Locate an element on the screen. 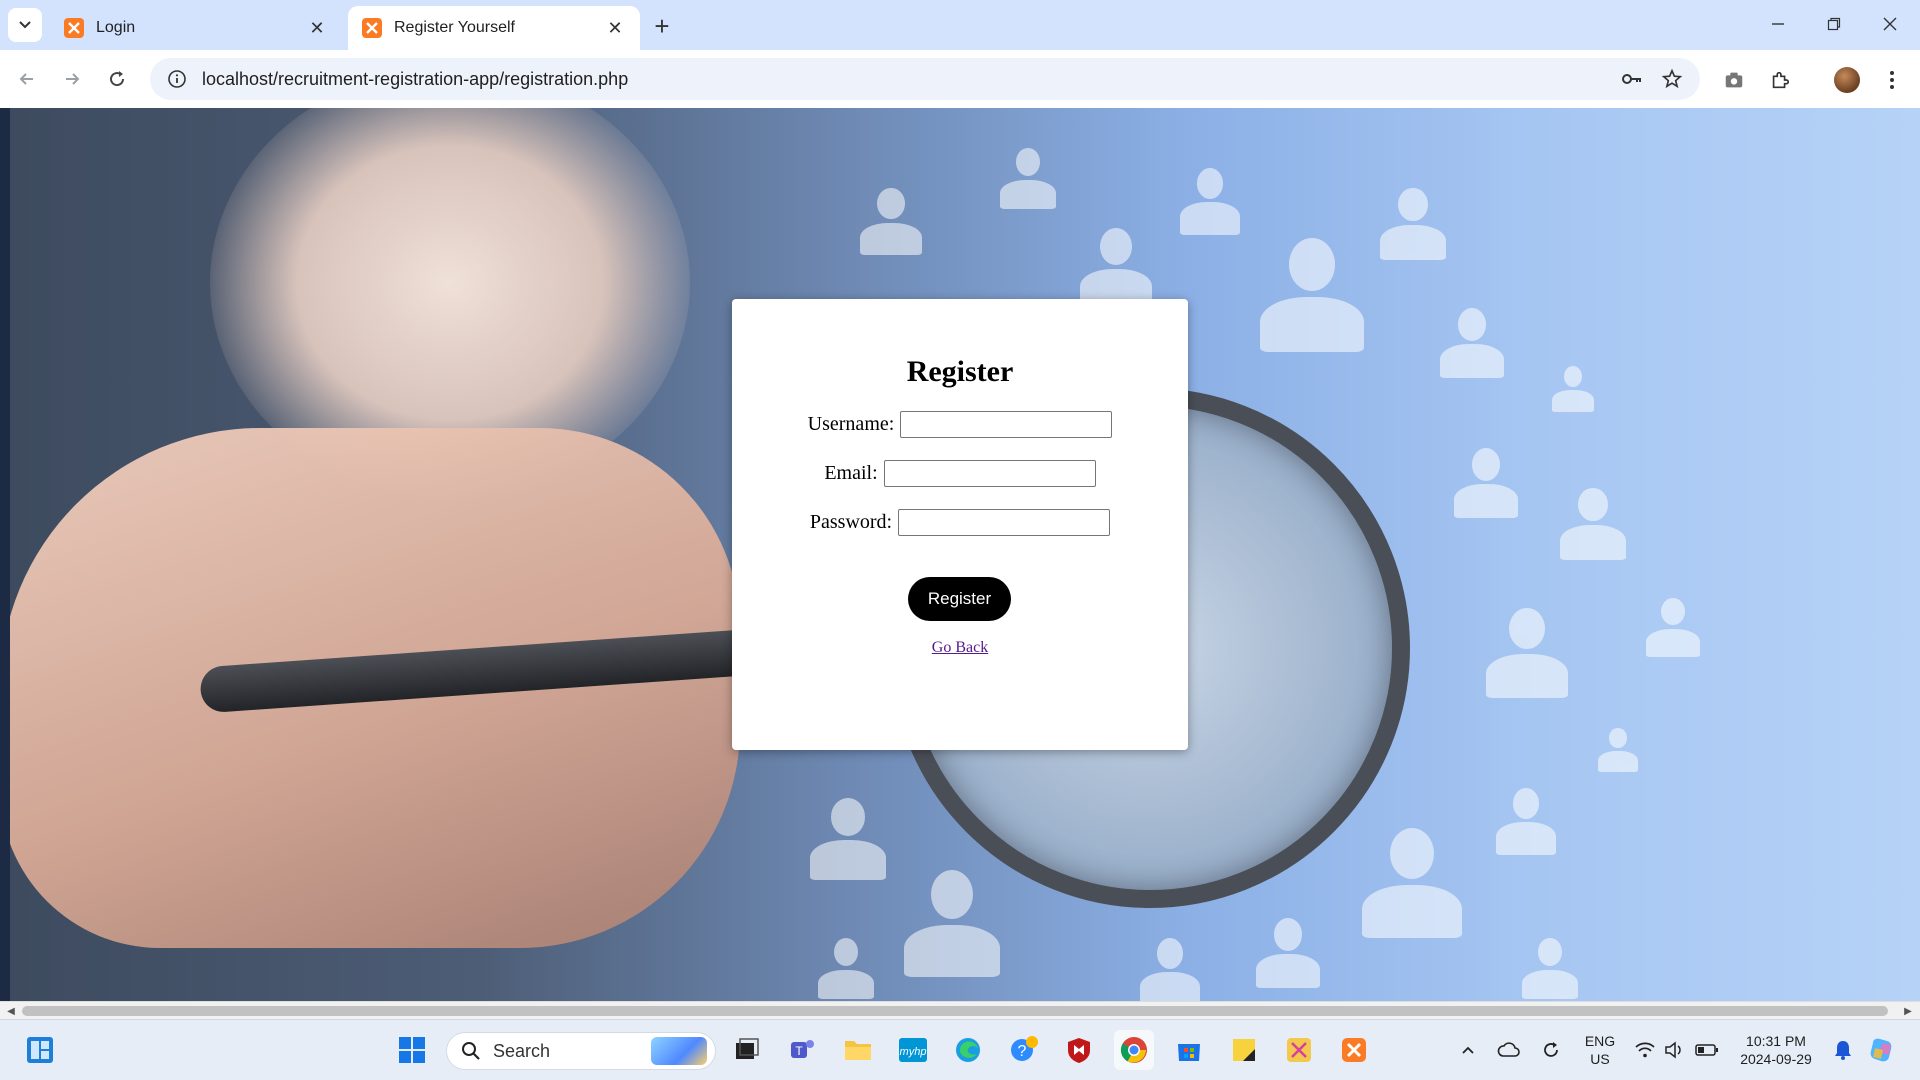 The height and width of the screenshot is (1080, 1920). edge-button is located at coordinates (968, 1050).